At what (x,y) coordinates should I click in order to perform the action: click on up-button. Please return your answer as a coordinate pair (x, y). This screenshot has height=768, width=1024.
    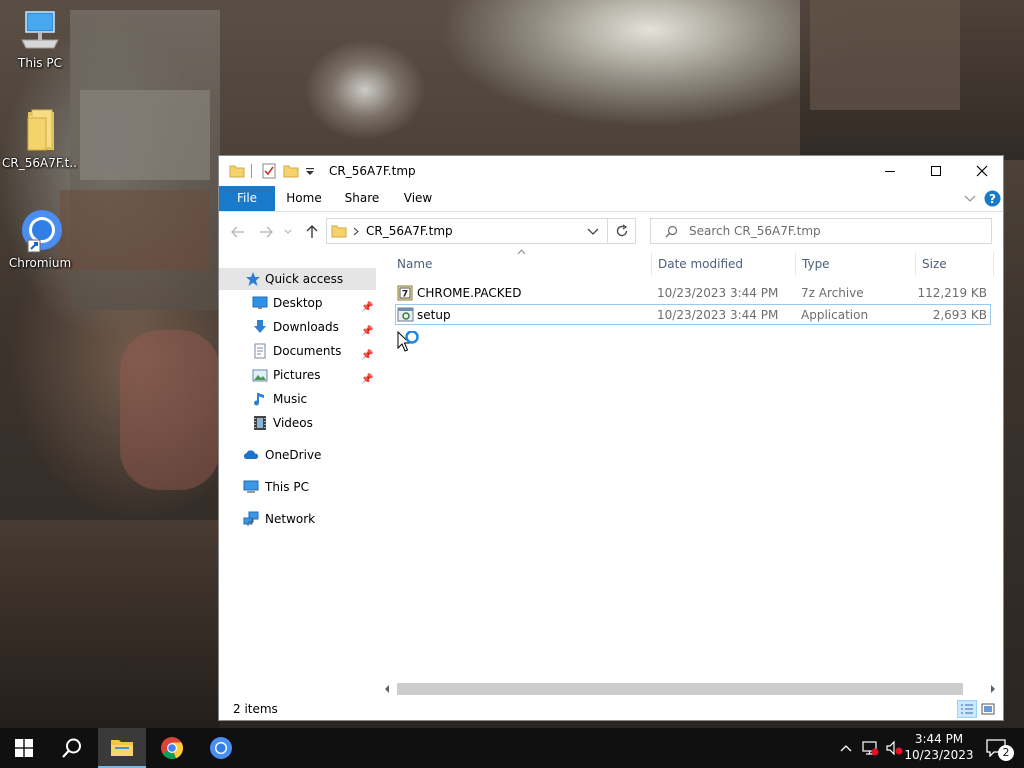
    Looking at the image, I should click on (312, 232).